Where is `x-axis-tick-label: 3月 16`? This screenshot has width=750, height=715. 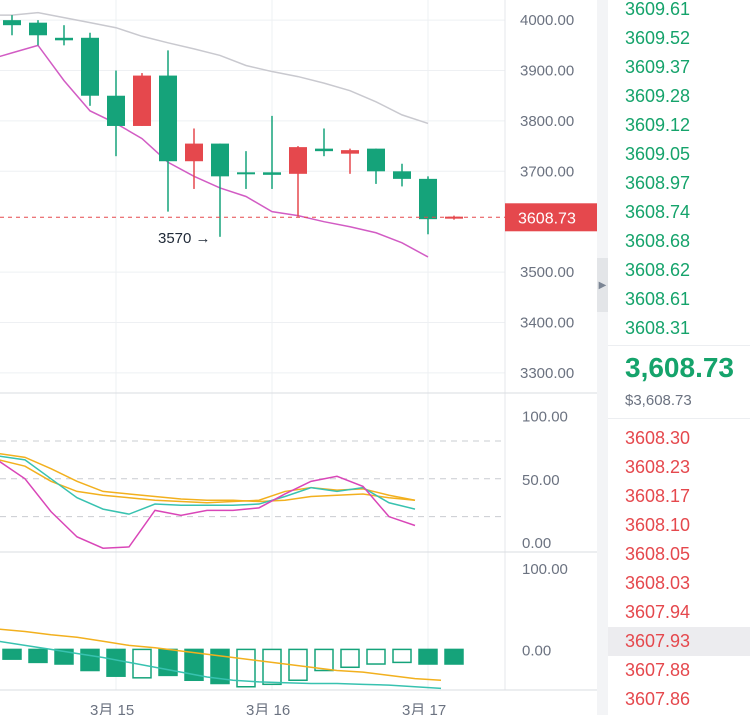 x-axis-tick-label: 3月 16 is located at coordinates (268, 708).